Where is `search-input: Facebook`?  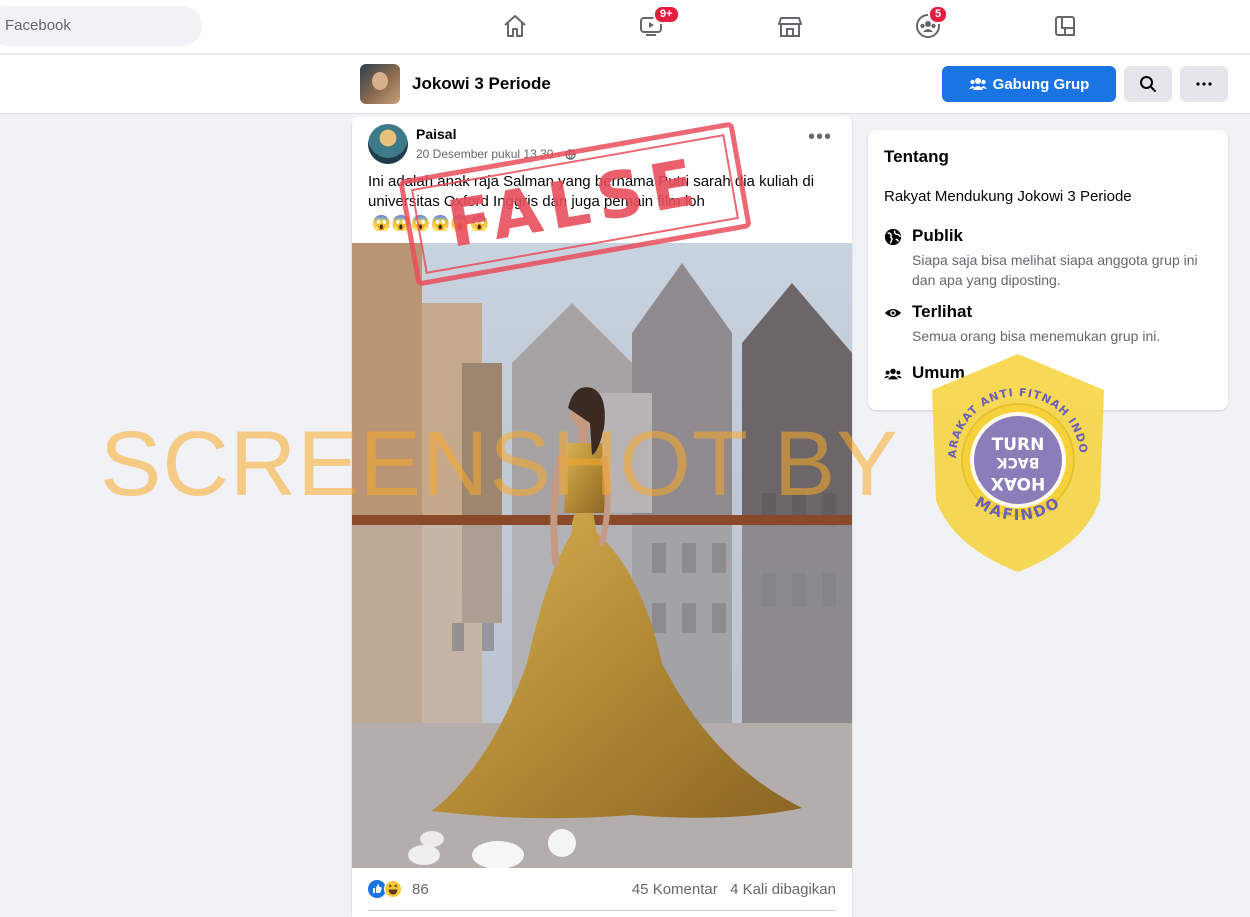 search-input: Facebook is located at coordinates (101, 26).